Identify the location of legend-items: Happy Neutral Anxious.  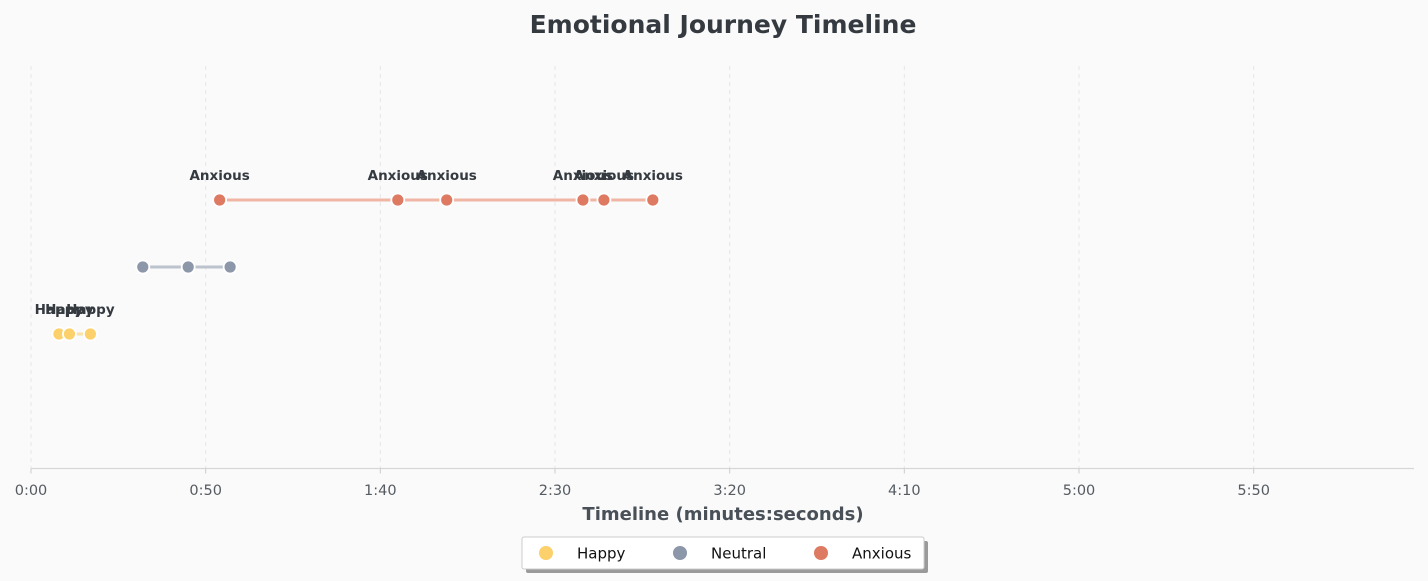
(725, 554).